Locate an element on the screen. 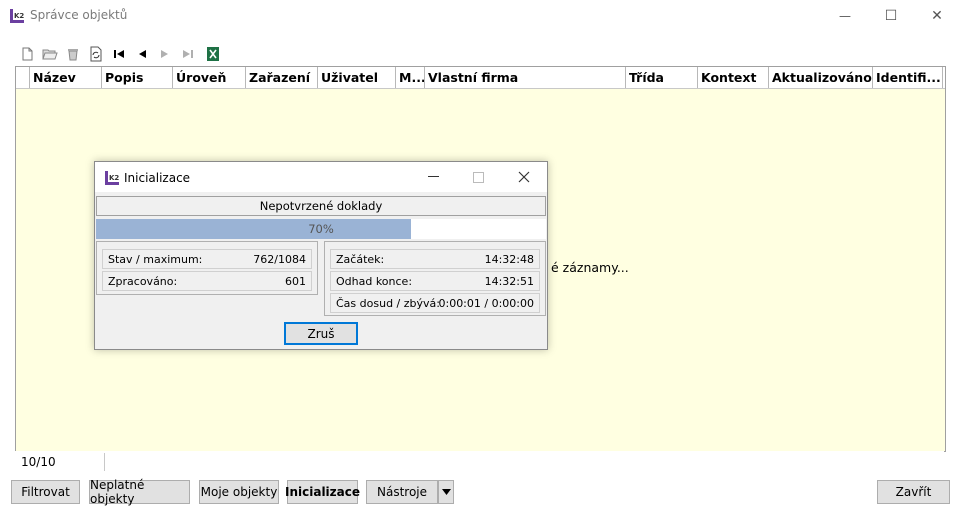 This screenshot has width=960, height=512. close-icon: ✕ is located at coordinates (937, 16).